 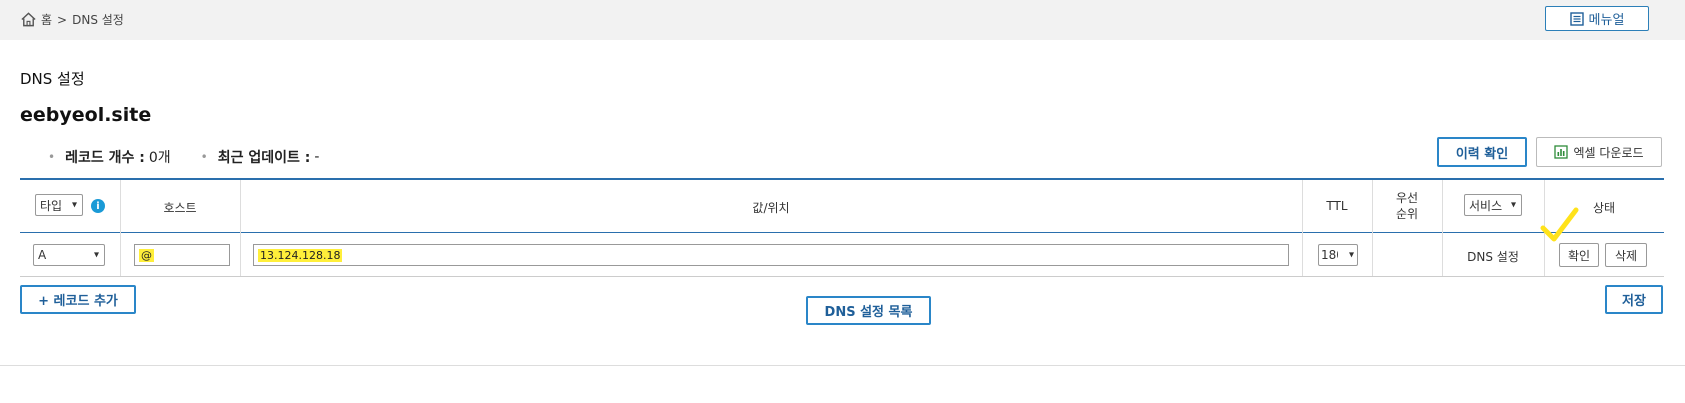 I want to click on excel-chart-icon, so click(x=1561, y=152).